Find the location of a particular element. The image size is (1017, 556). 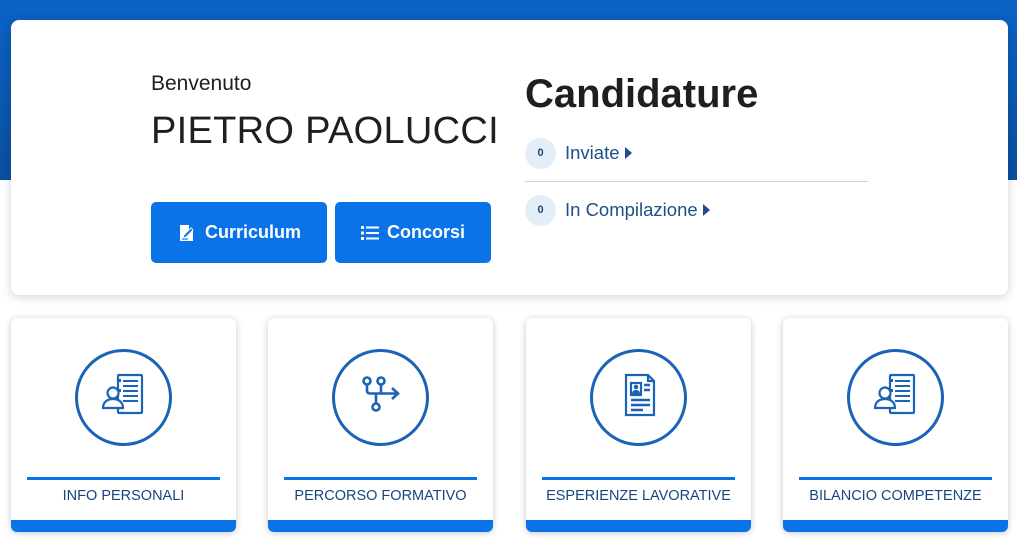

candidature-divider is located at coordinates (696, 181).